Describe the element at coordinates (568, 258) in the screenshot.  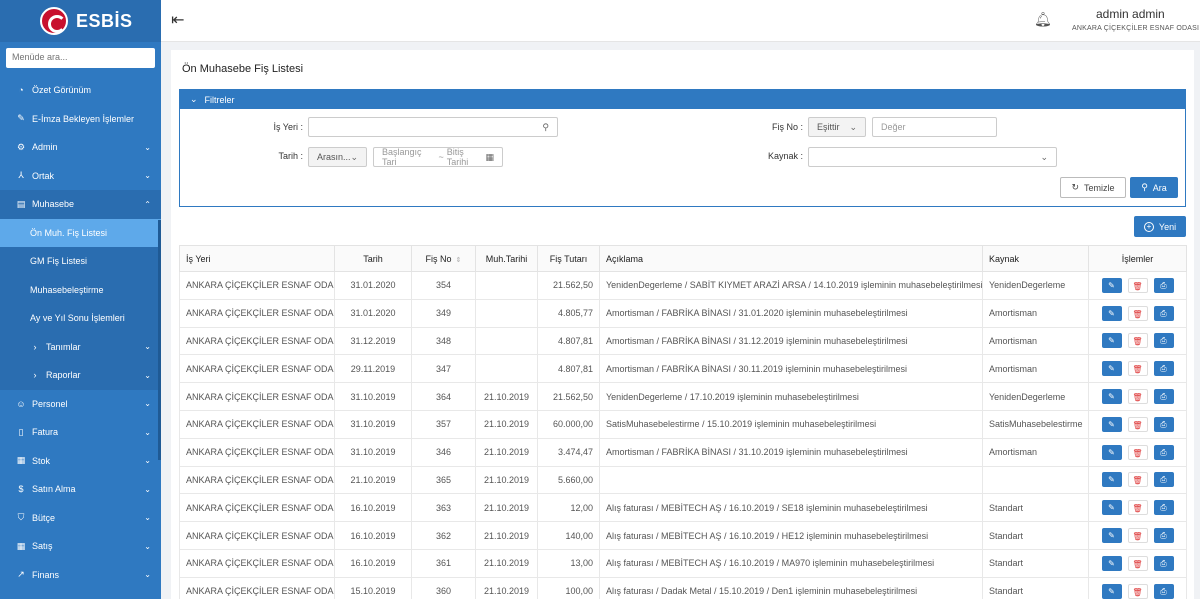
I see `col-header-fistutari: Fiş Tutarı` at that location.